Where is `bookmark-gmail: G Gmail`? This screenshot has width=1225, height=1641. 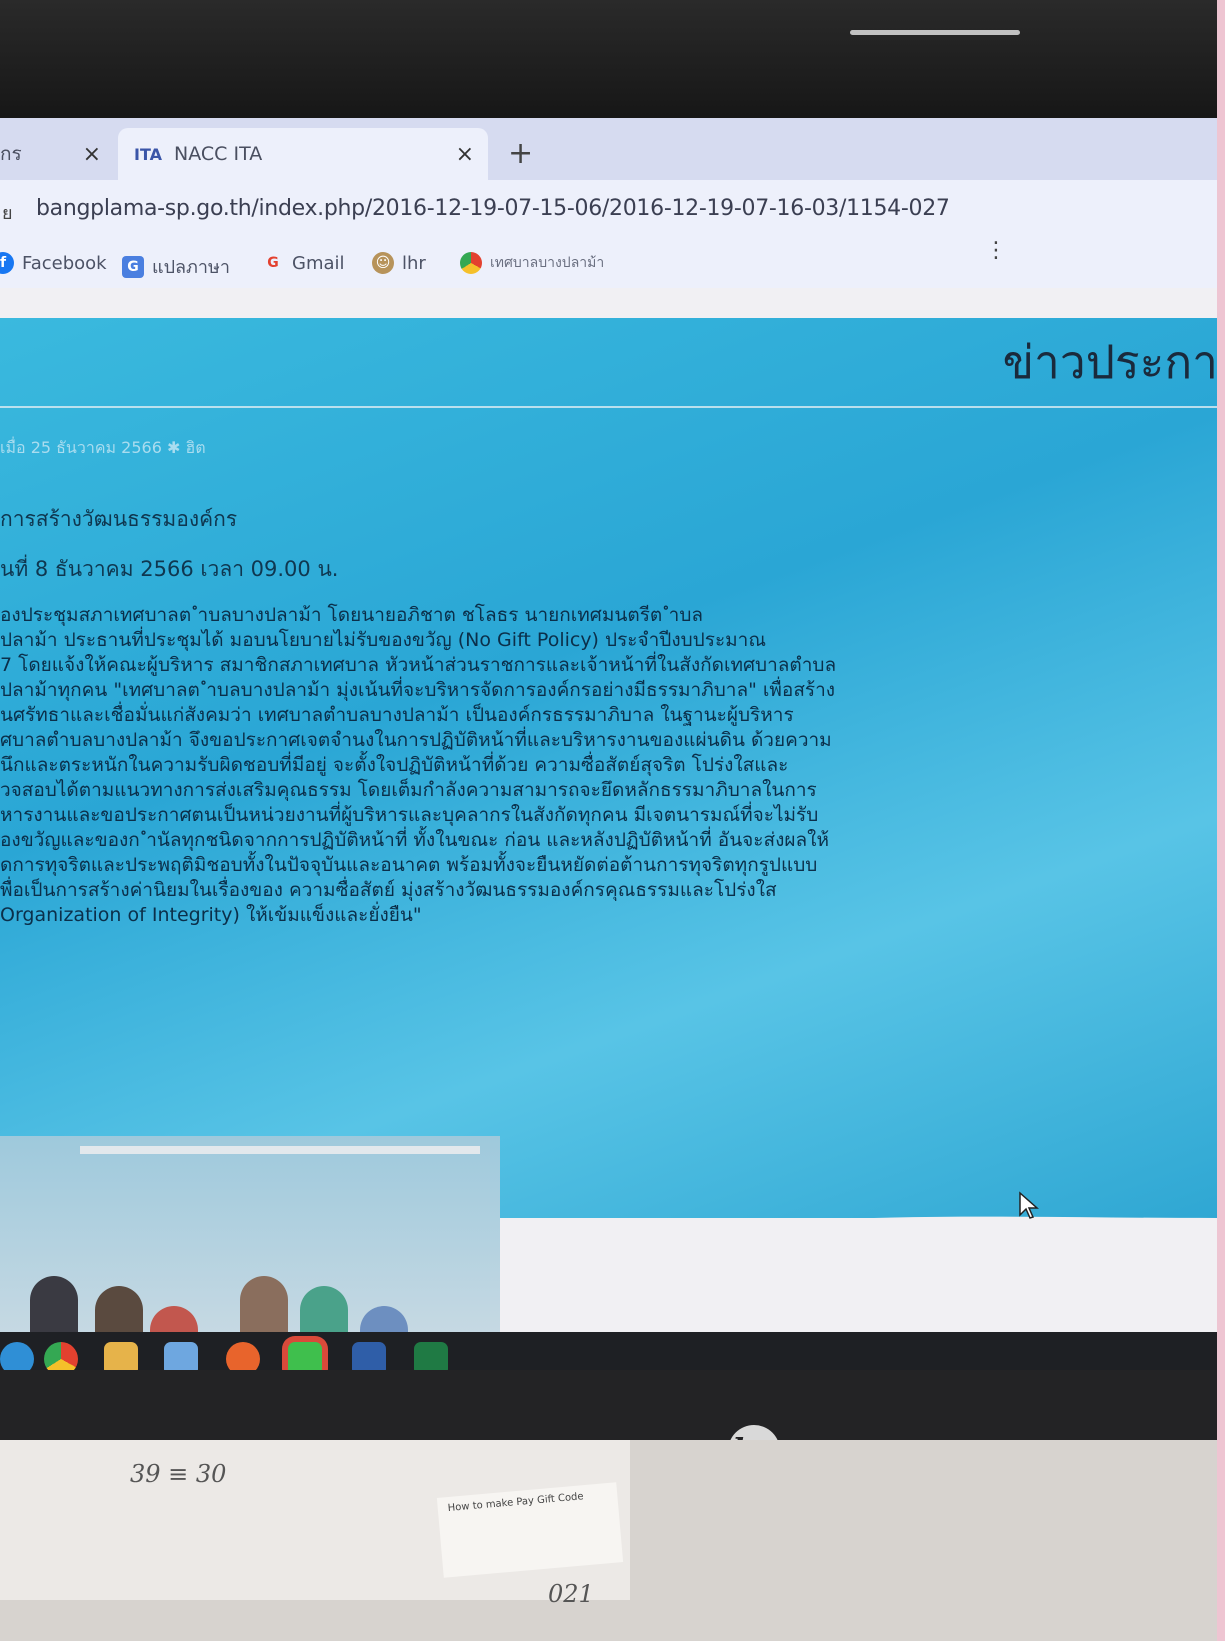 bookmark-gmail: G Gmail is located at coordinates (303, 263).